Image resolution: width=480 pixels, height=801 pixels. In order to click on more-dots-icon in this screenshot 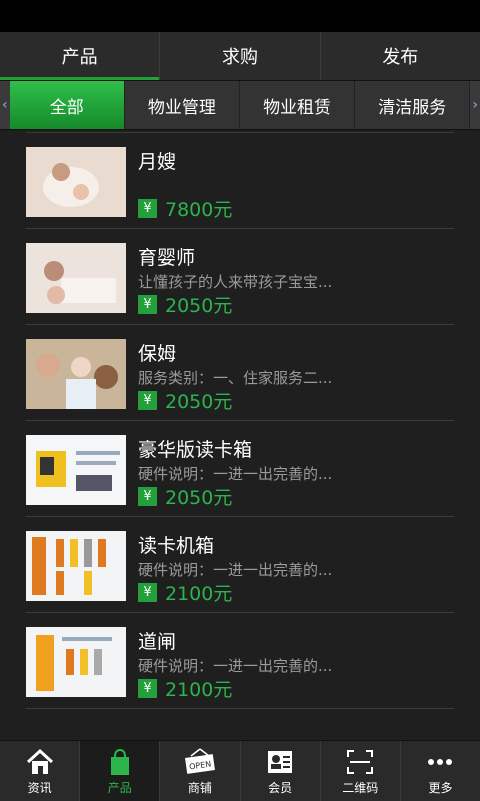, I will do `click(440, 762)`.